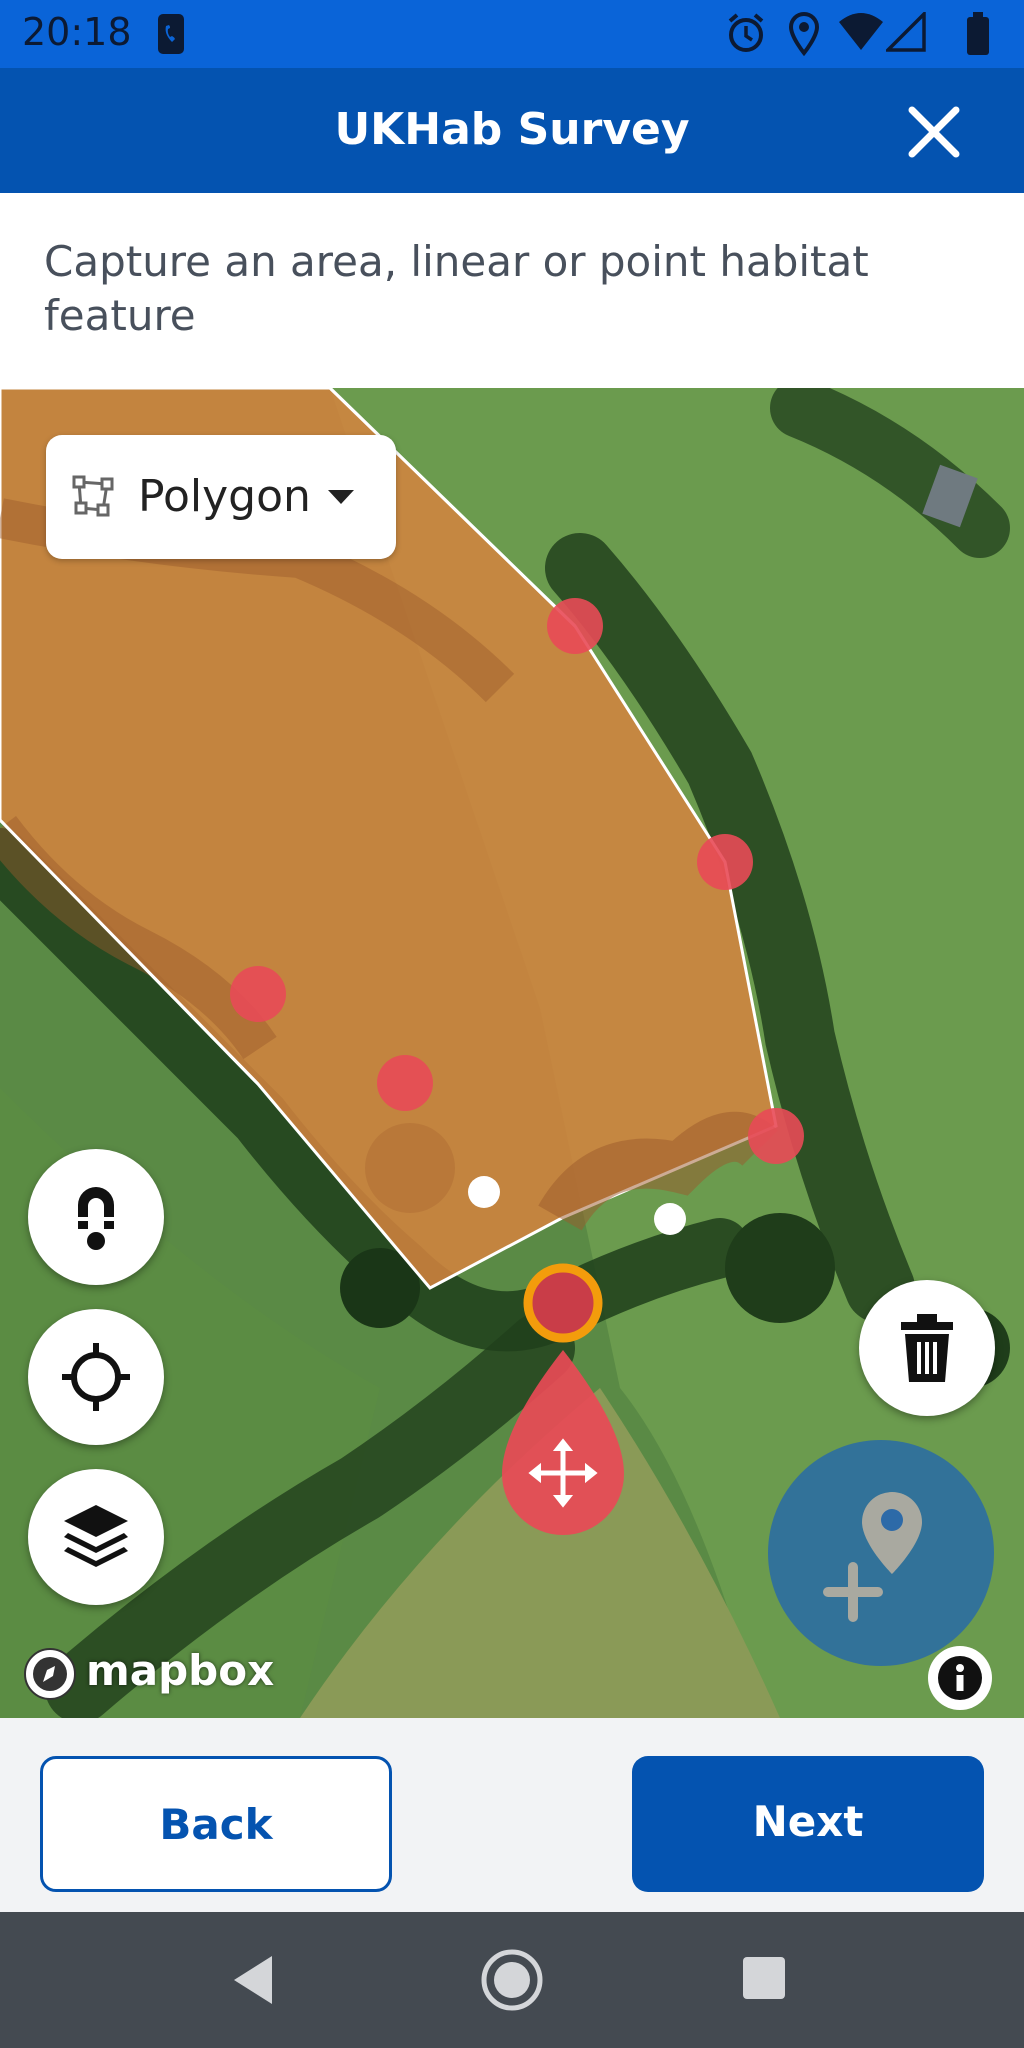 The height and width of the screenshot is (2048, 1024). I want to click on attribution-info-button, so click(960, 1678).